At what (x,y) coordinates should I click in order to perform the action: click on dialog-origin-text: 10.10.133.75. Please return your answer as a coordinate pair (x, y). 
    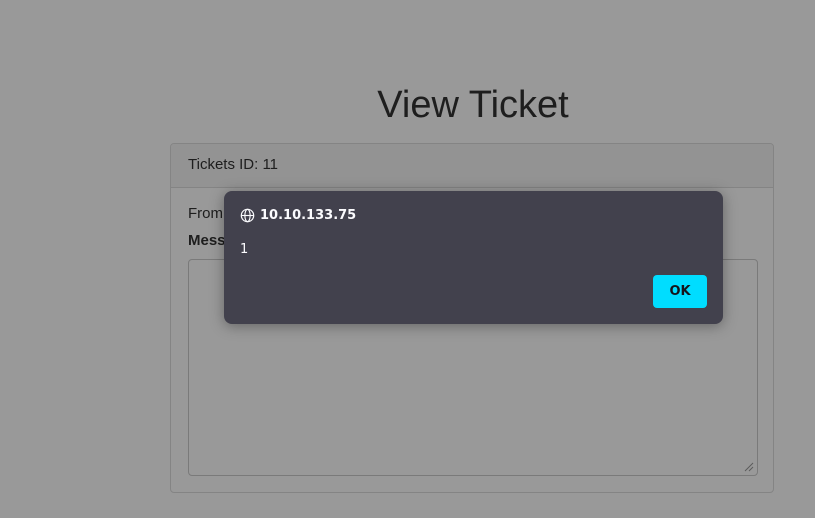
    Looking at the image, I should click on (308, 215).